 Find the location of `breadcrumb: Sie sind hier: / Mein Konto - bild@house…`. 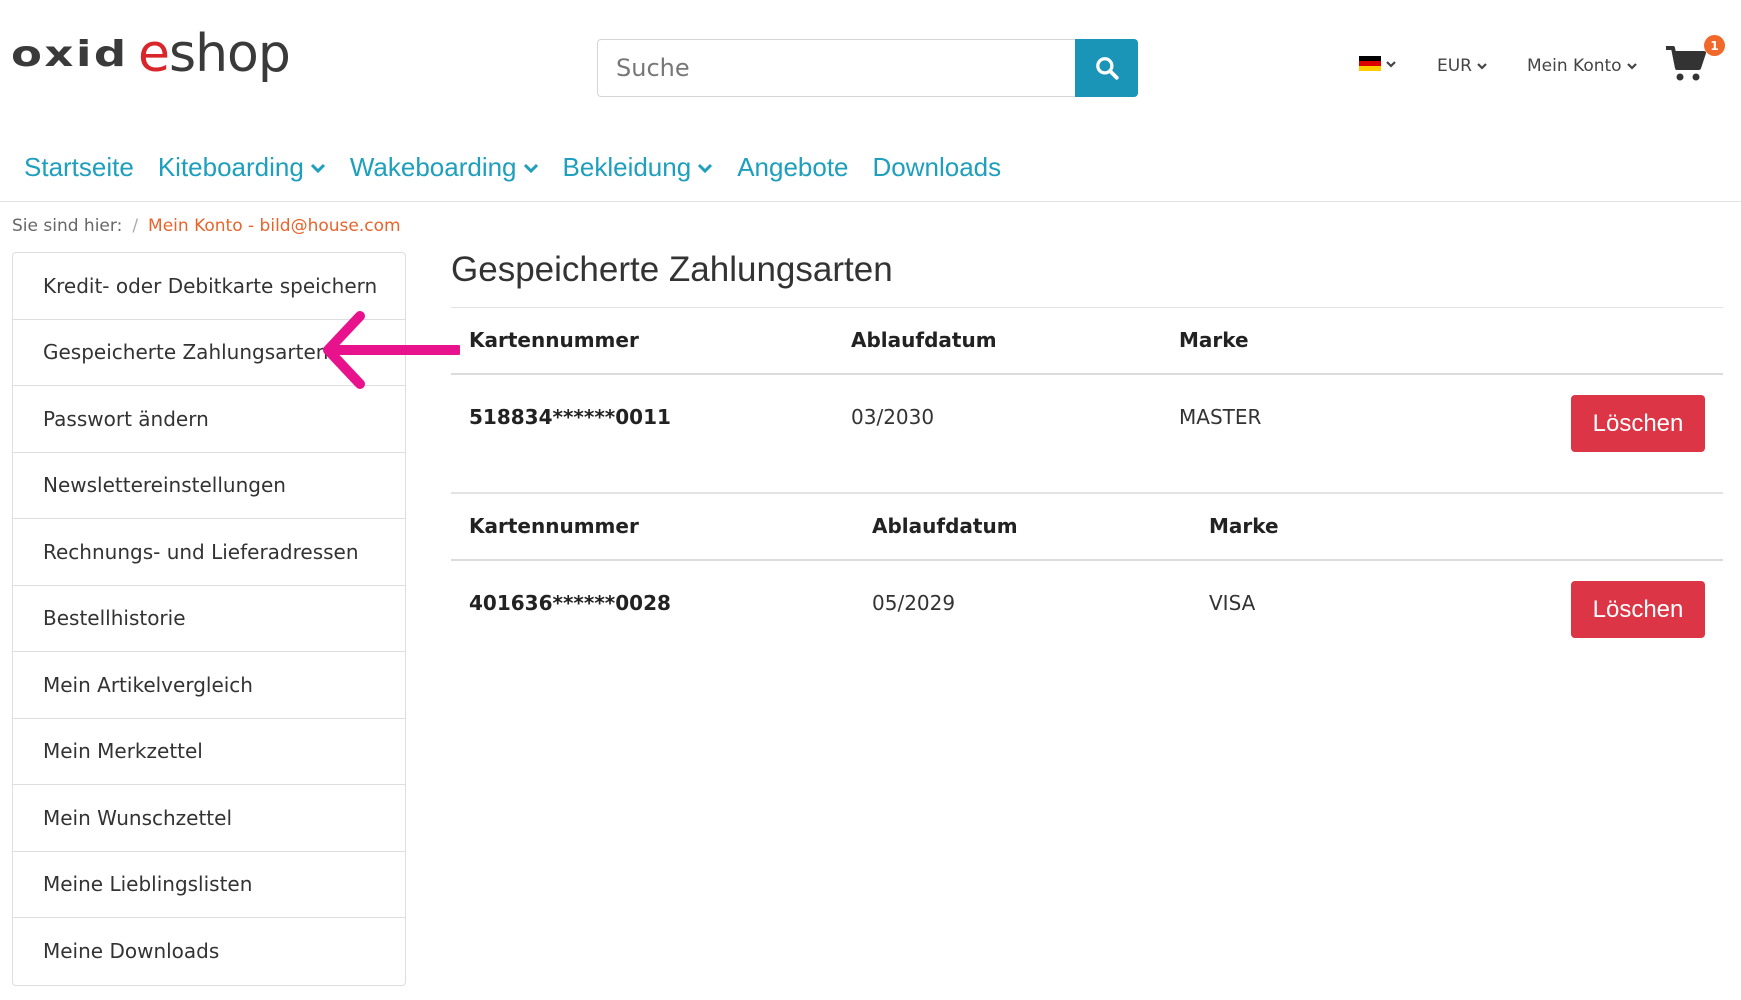

breadcrumb: Sie sind hier: / Mein Konto - bild@house… is located at coordinates (206, 226).